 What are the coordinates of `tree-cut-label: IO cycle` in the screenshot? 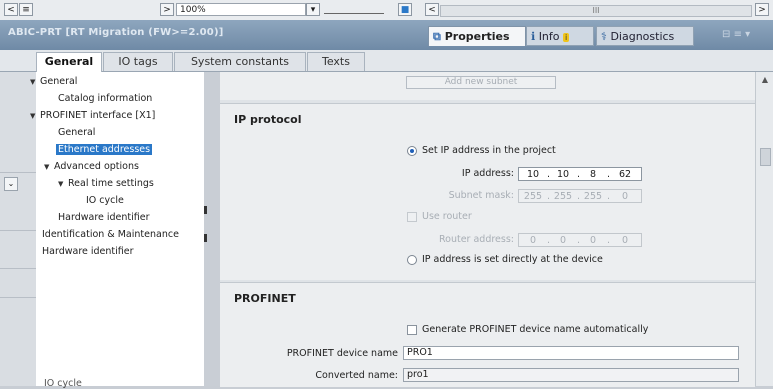 It's located at (63, 383).